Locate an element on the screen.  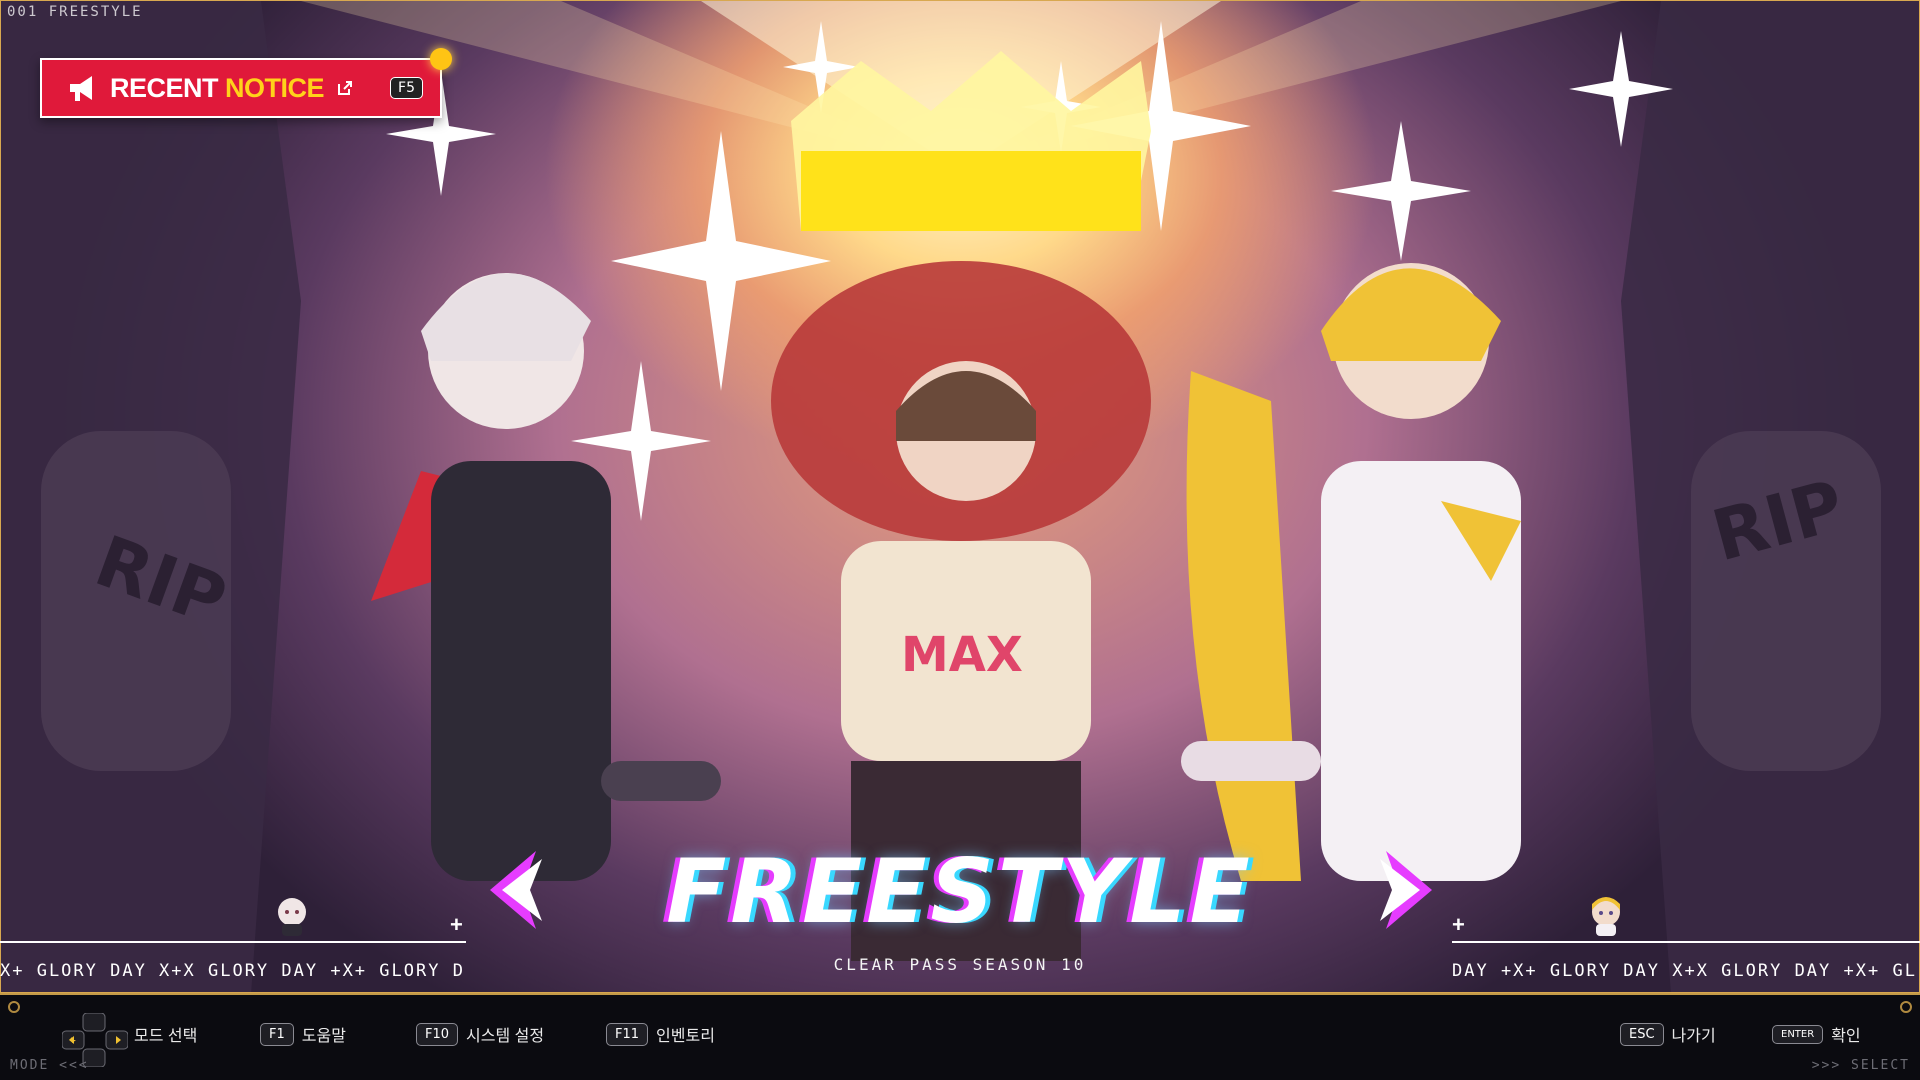
recent-notice-button: RECENT NOTICE F5 is located at coordinates (246, 83).